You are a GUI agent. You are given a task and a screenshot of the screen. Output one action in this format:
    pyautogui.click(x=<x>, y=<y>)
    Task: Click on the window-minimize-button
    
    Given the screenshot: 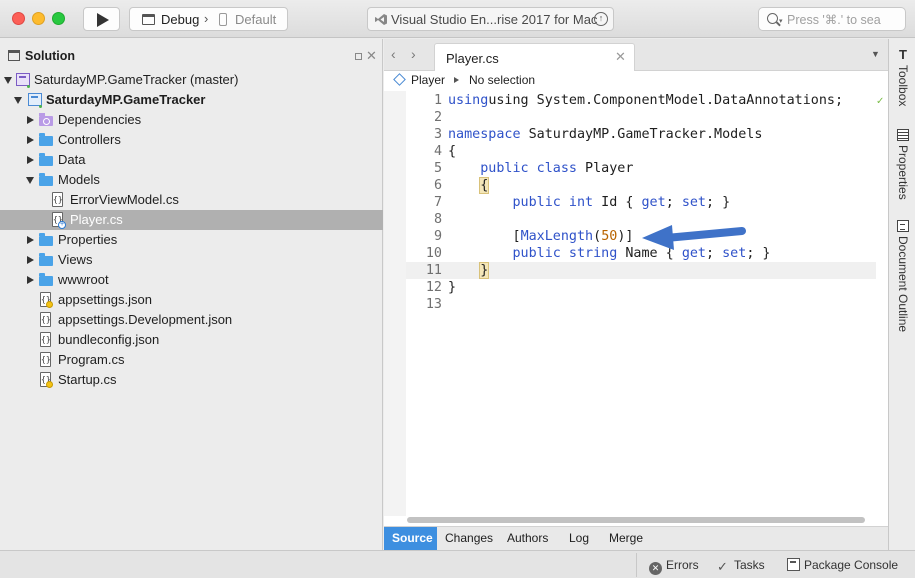 What is the action you would take?
    pyautogui.click(x=38, y=18)
    